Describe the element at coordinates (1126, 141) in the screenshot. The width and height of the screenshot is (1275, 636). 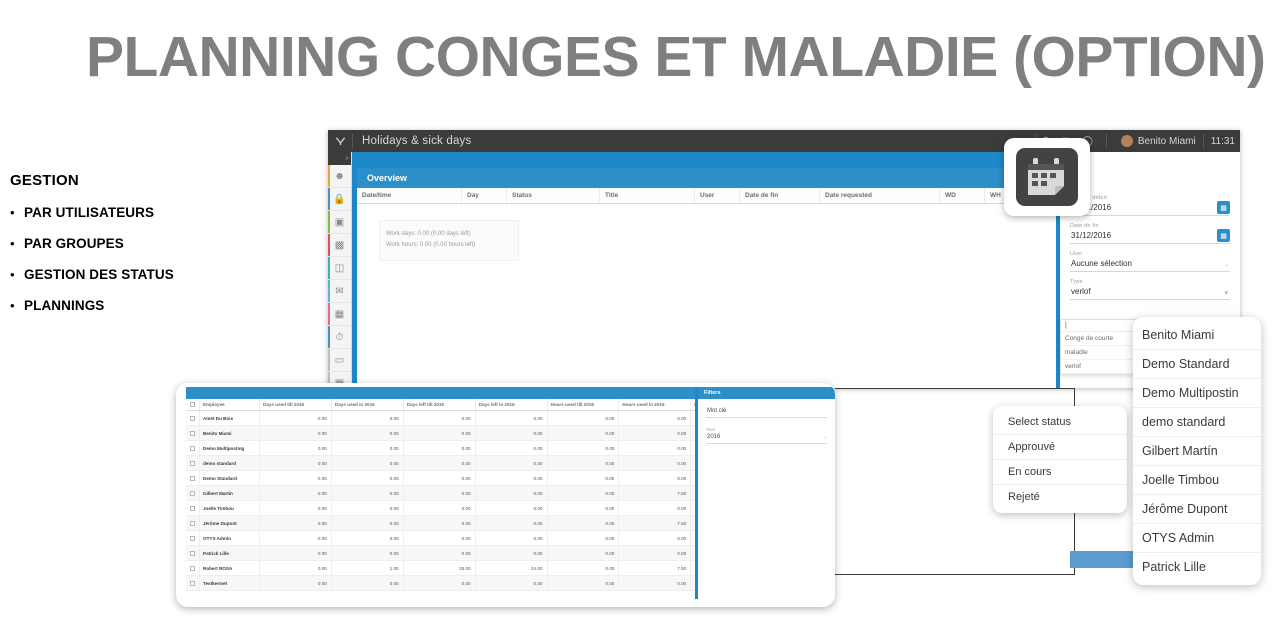
I see `avatar` at that location.